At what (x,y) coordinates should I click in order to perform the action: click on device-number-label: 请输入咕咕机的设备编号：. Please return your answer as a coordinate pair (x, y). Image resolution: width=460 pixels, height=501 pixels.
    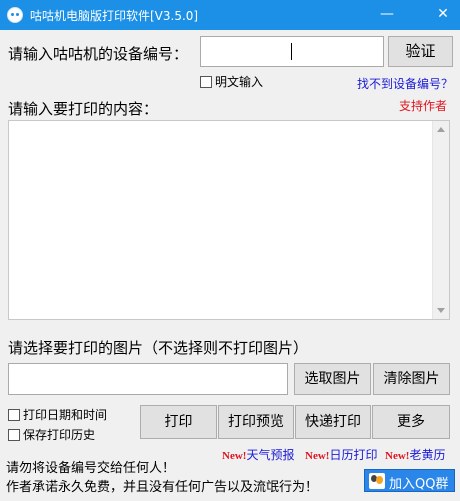
    Looking at the image, I should click on (98, 54).